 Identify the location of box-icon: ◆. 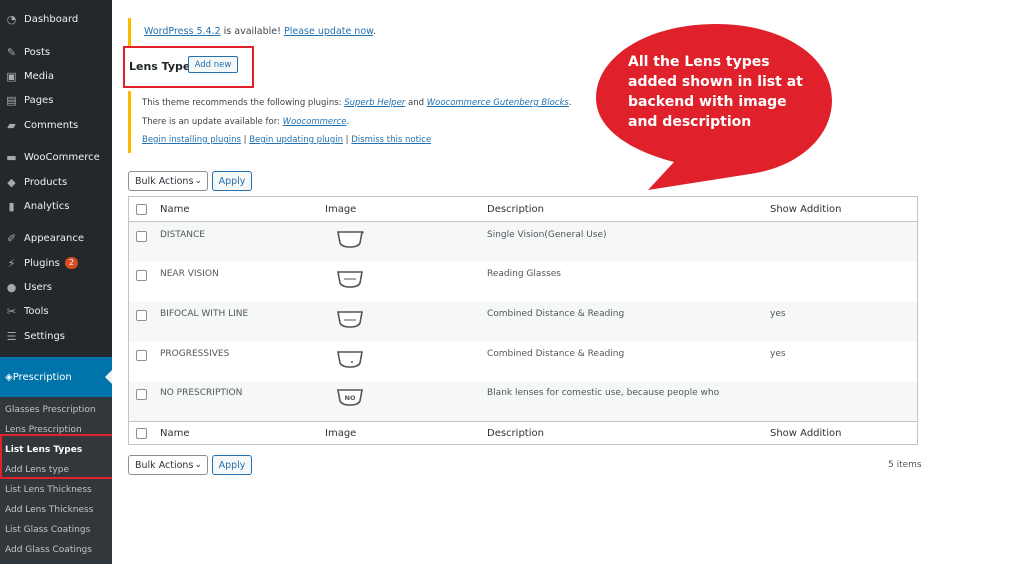
(11, 182).